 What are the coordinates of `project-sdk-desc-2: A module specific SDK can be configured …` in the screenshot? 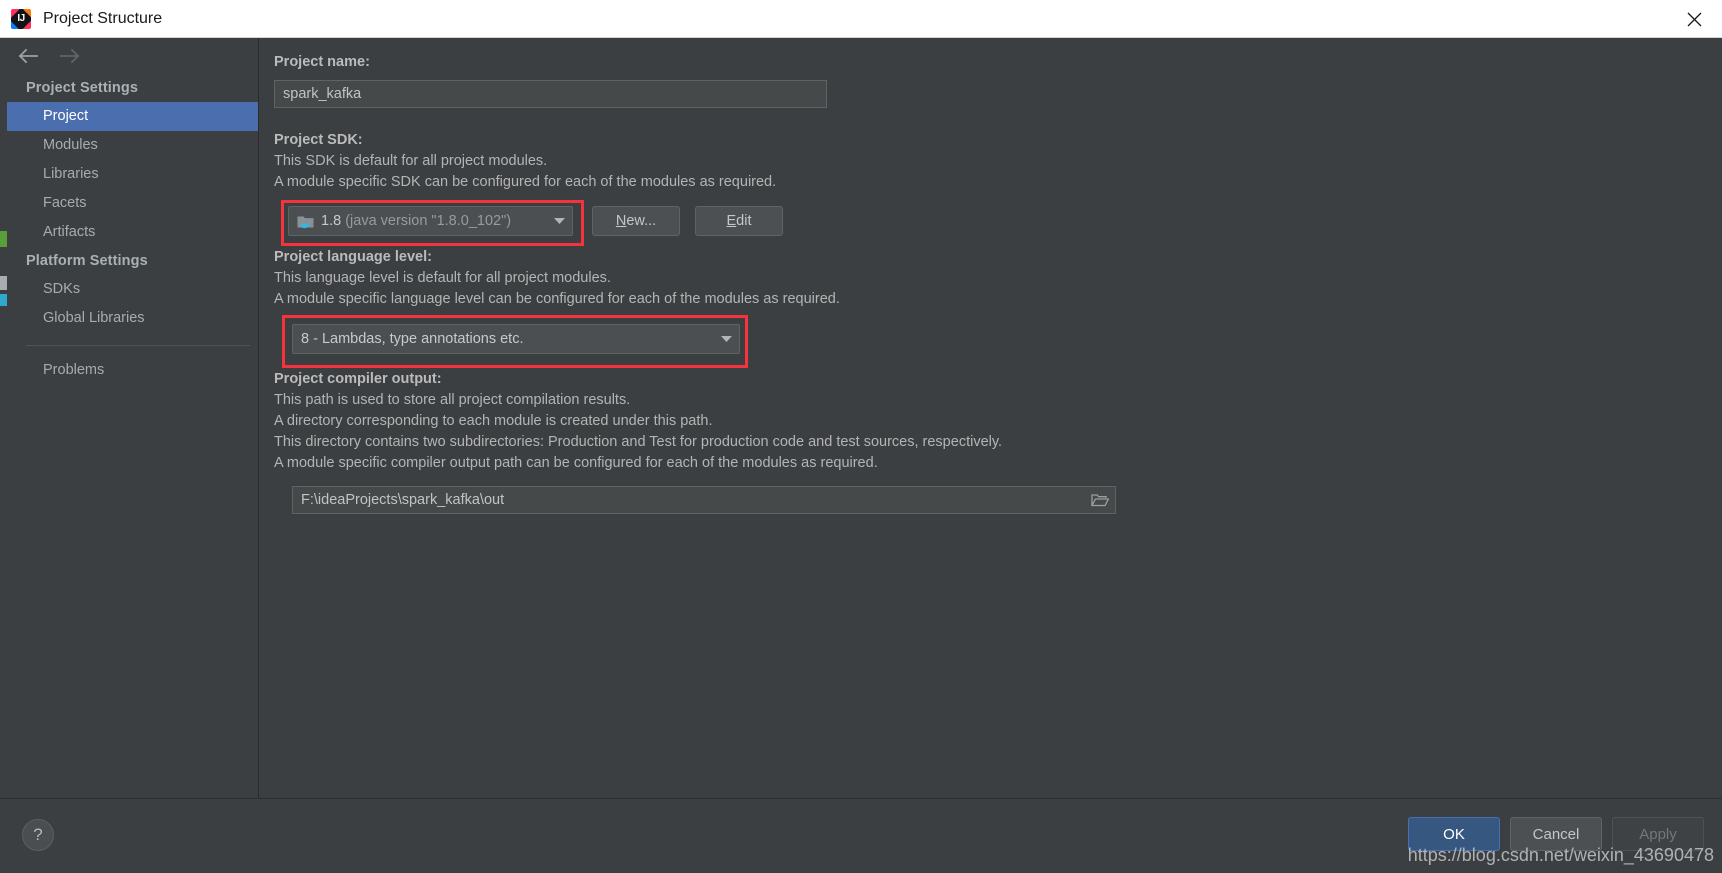 It's located at (525, 182).